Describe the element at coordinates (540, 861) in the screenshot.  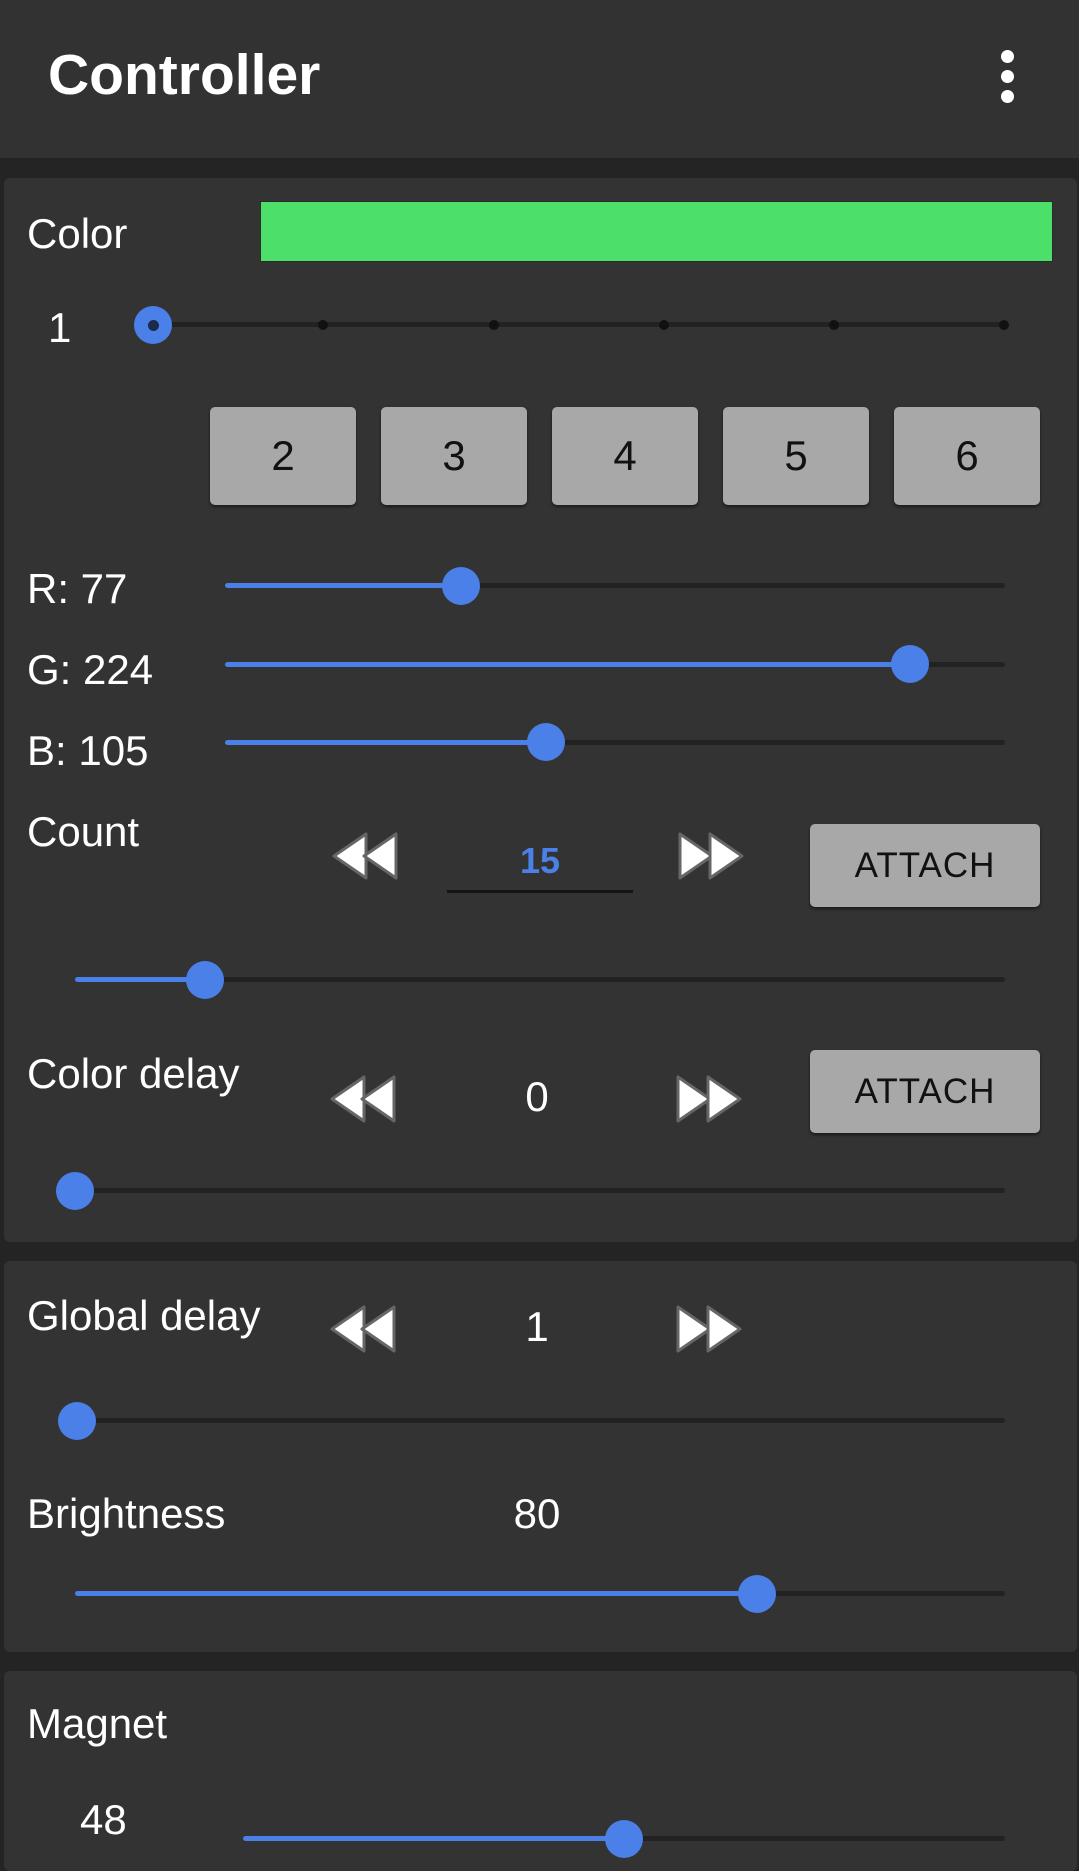
I see `count-input: 15` at that location.